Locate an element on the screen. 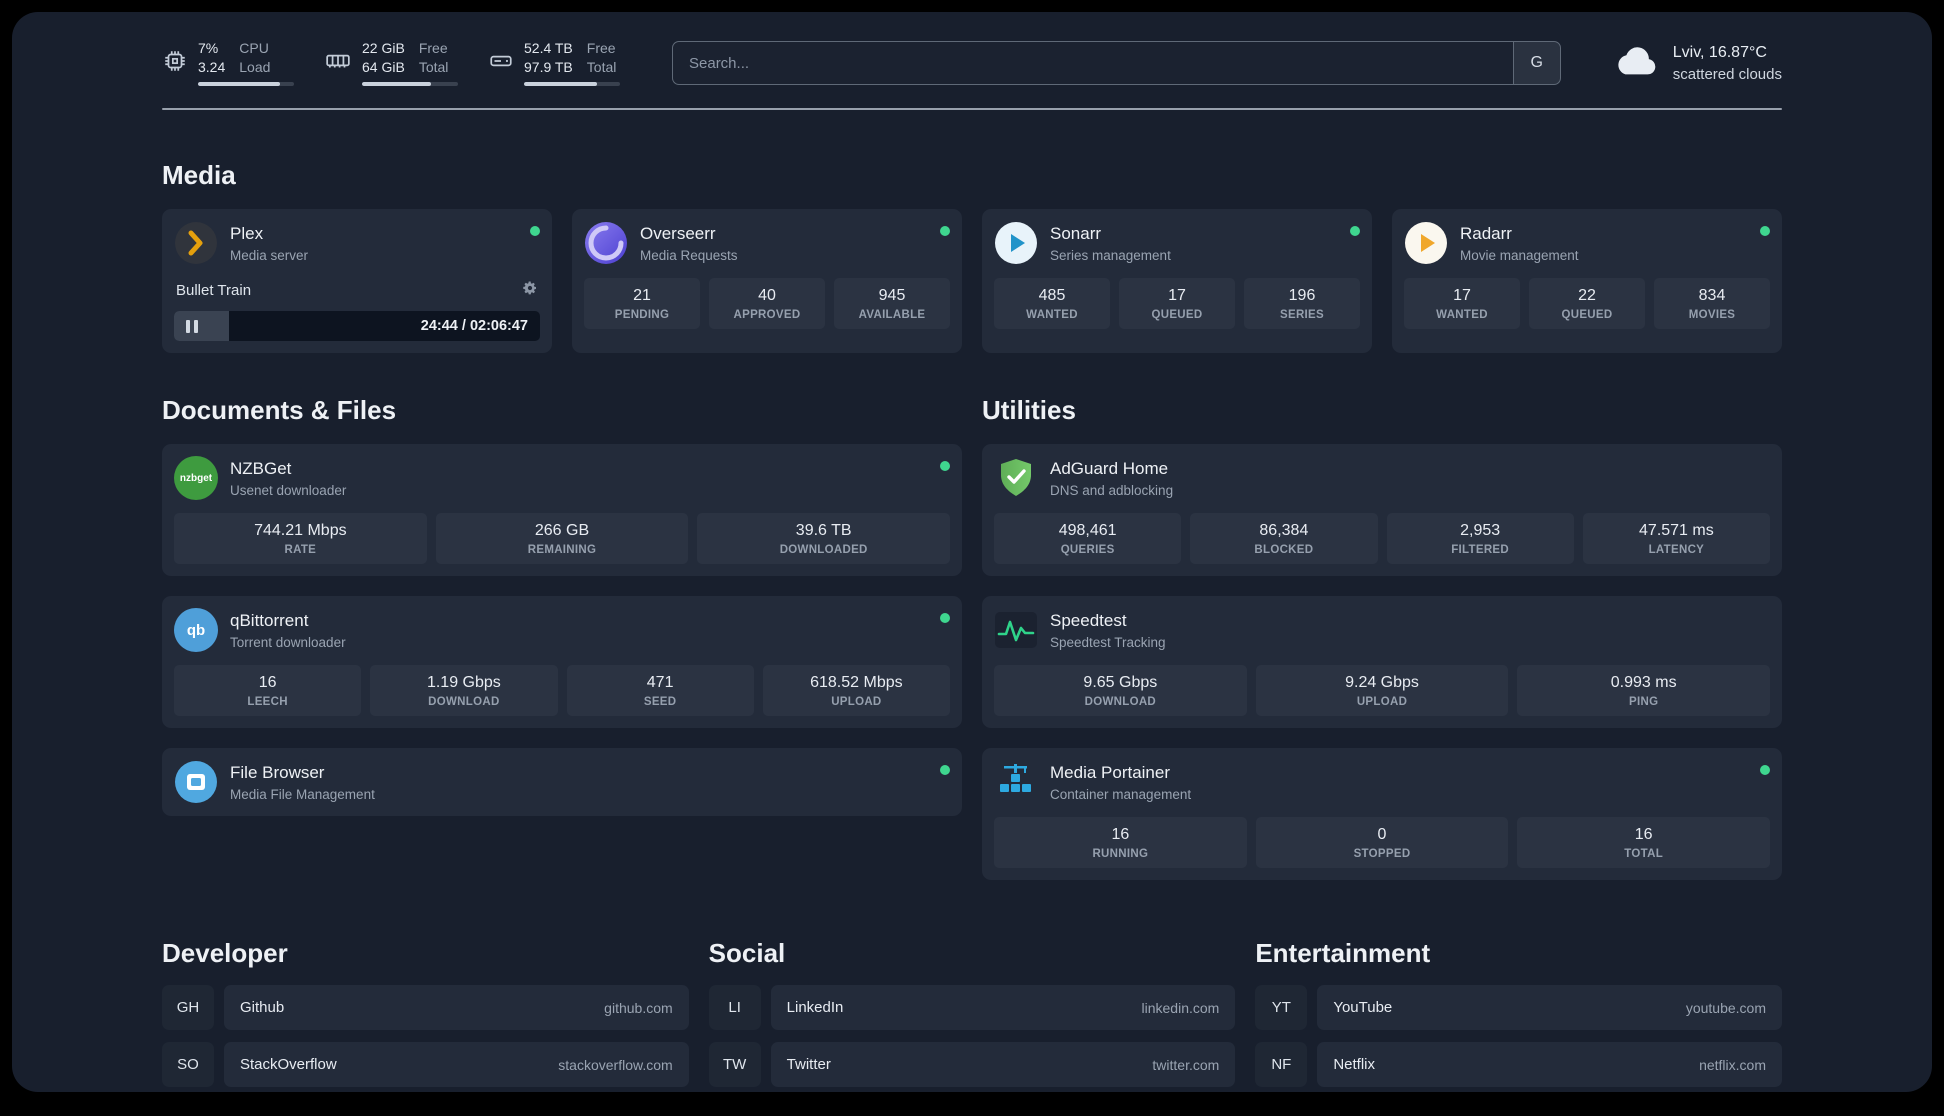 Image resolution: width=1944 pixels, height=1116 pixels. cpu-usage-bar is located at coordinates (246, 84).